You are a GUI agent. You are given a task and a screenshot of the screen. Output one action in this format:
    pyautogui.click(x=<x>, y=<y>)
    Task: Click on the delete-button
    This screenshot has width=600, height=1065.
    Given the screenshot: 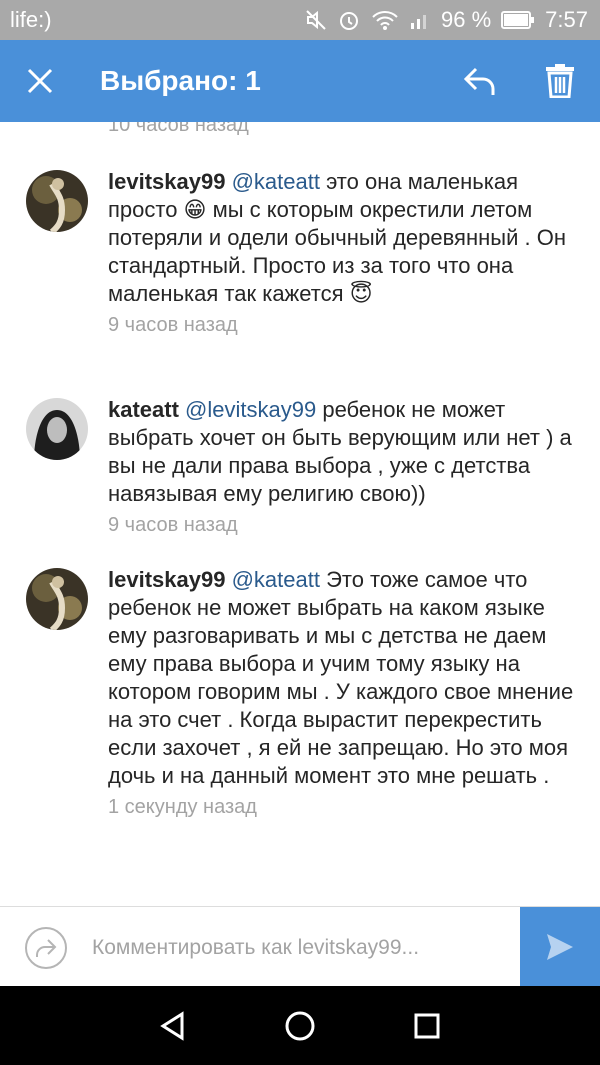 What is the action you would take?
    pyautogui.click(x=560, y=81)
    